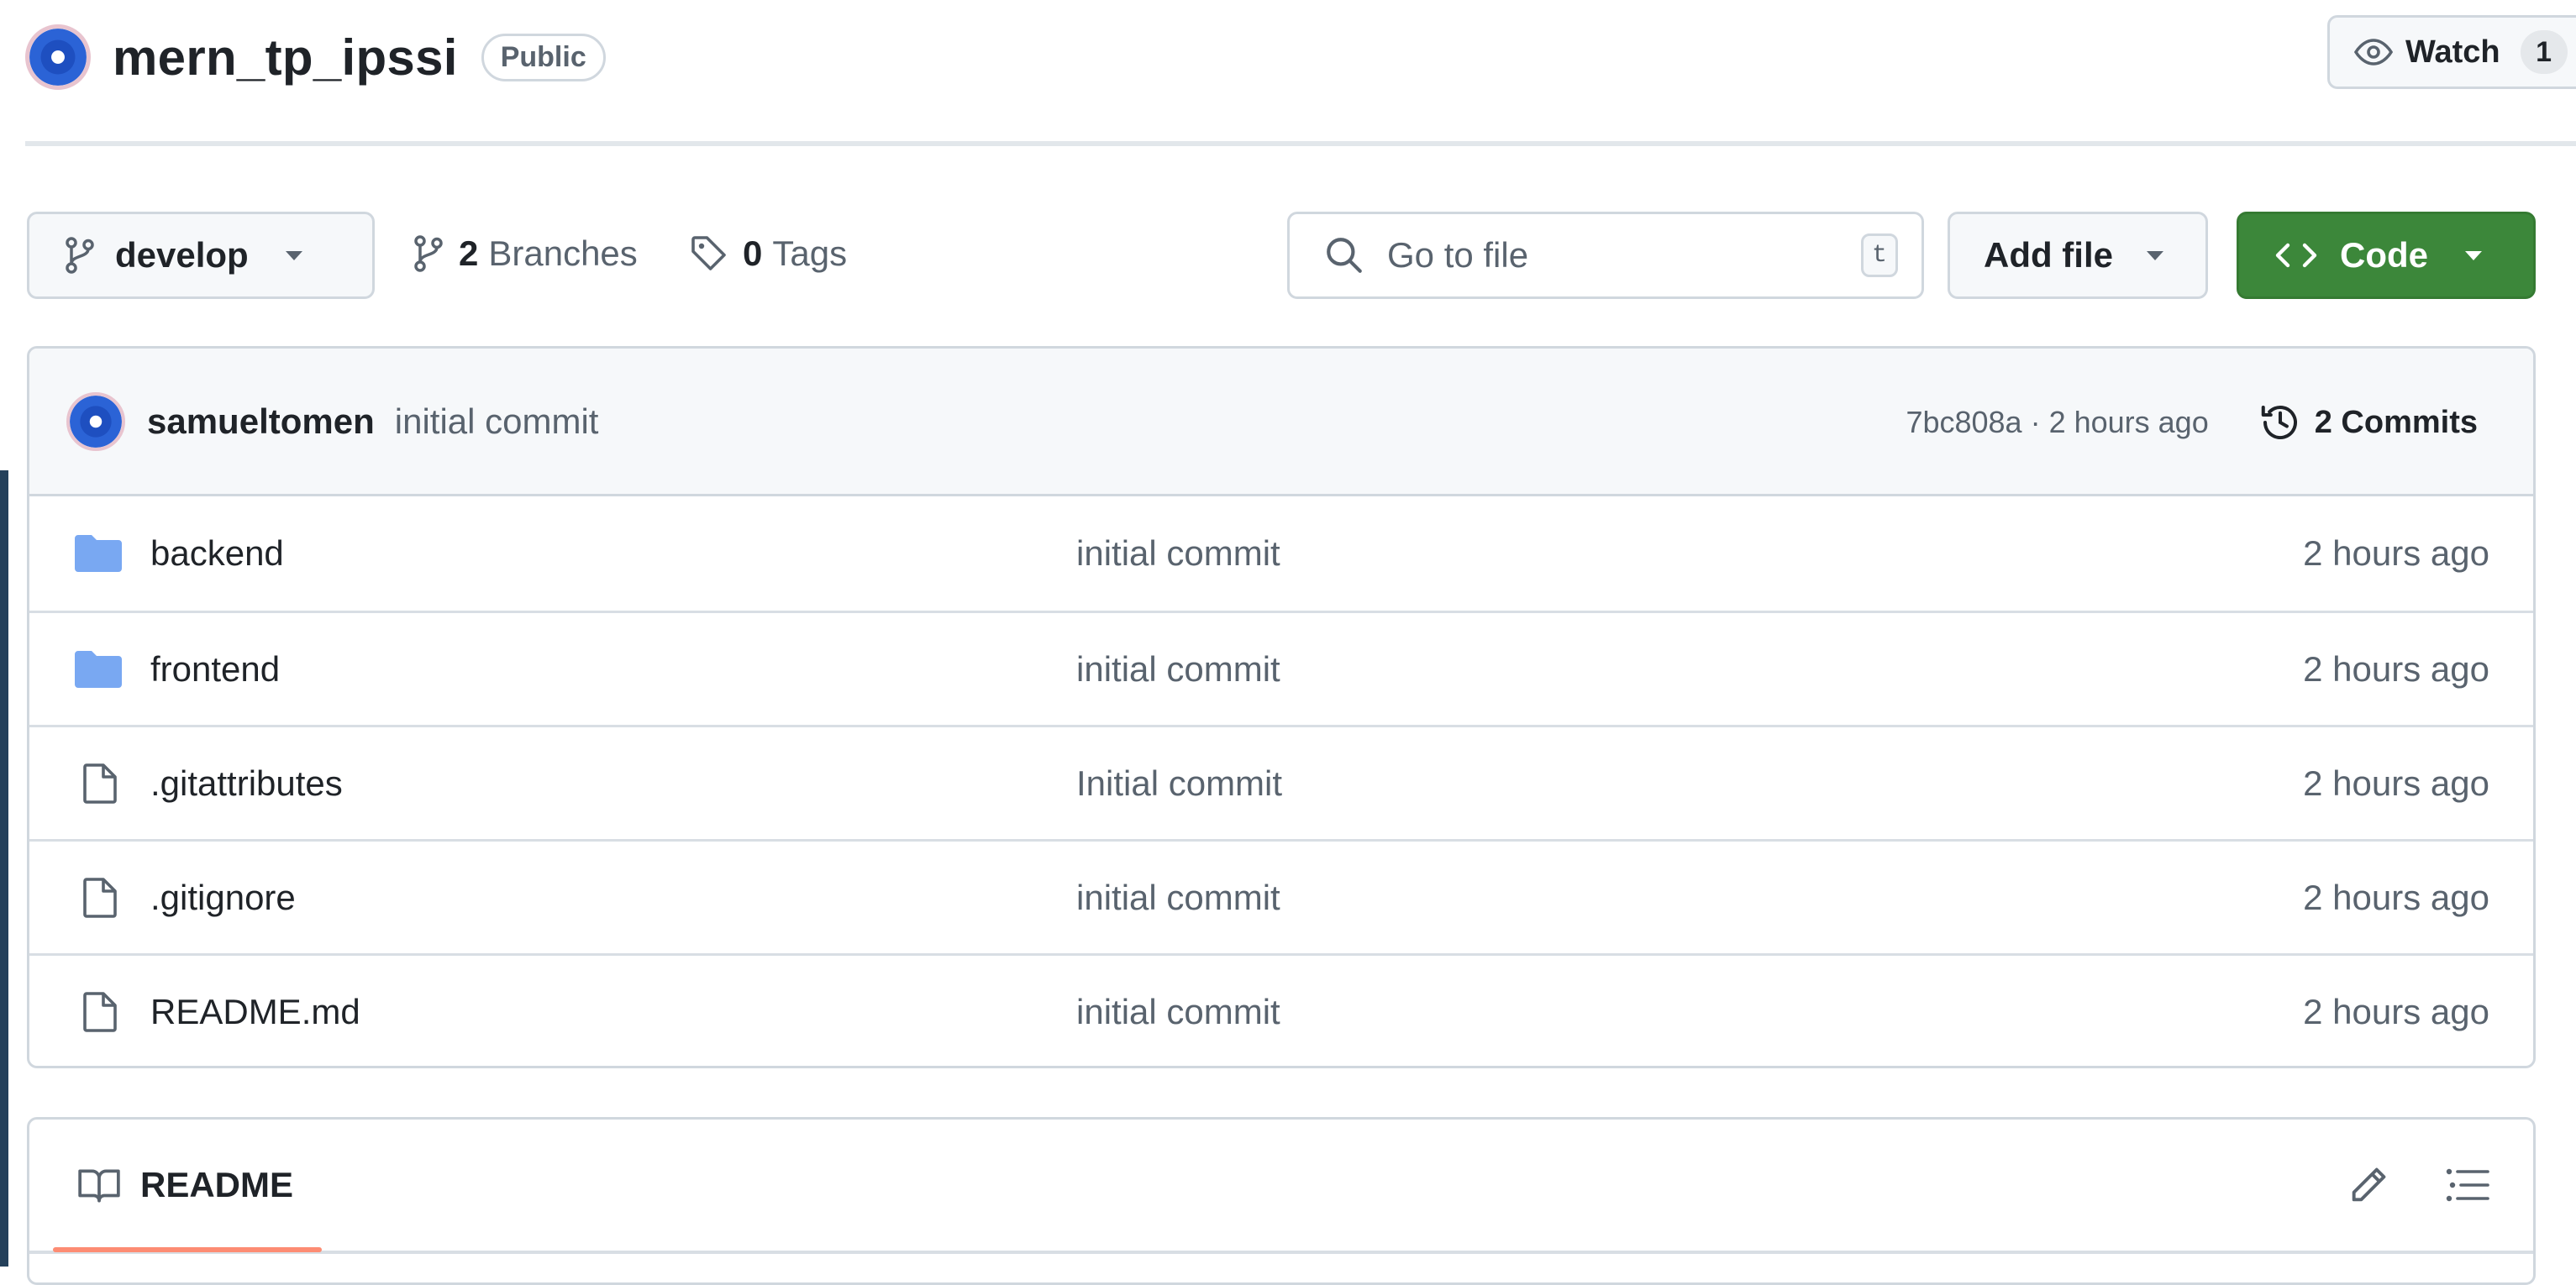  I want to click on file-row: README.md initial commit 2 hours ago, so click(1281, 1009).